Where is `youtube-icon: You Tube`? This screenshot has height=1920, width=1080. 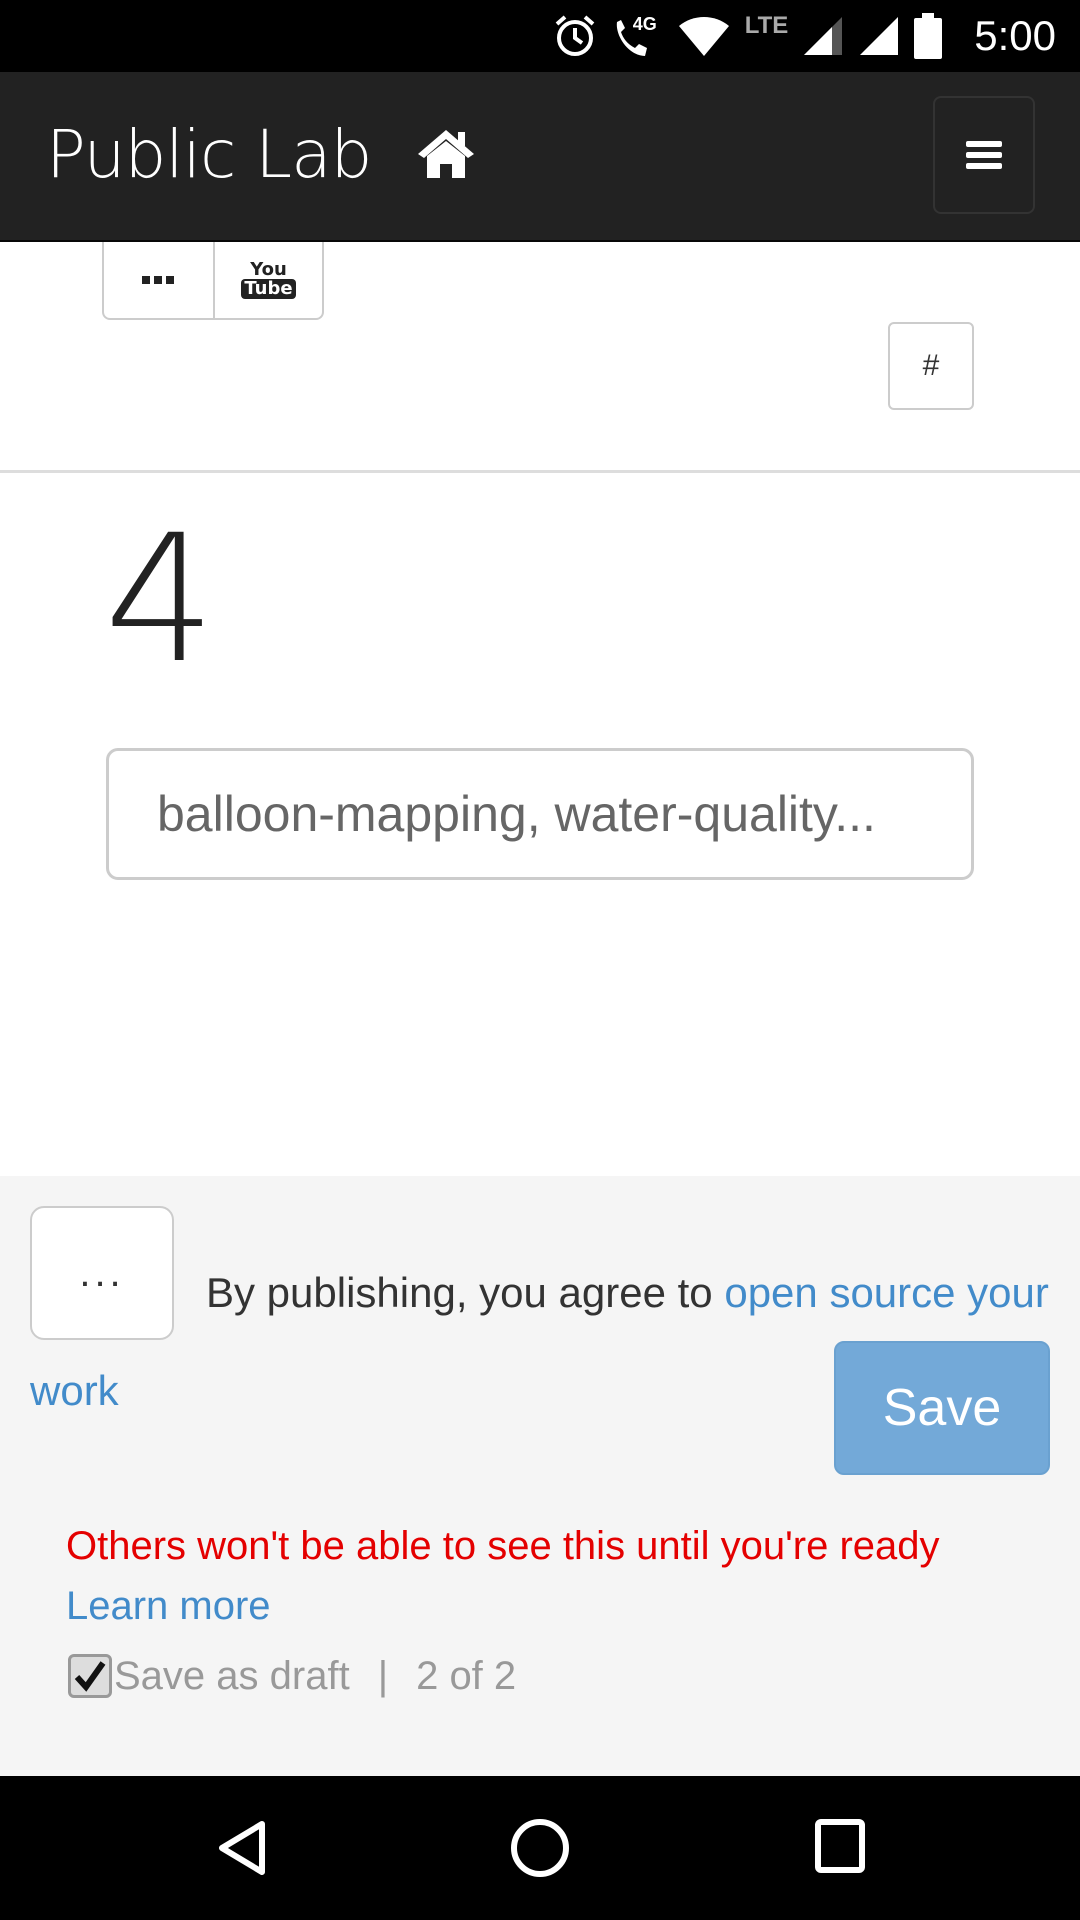 youtube-icon: You Tube is located at coordinates (268, 279).